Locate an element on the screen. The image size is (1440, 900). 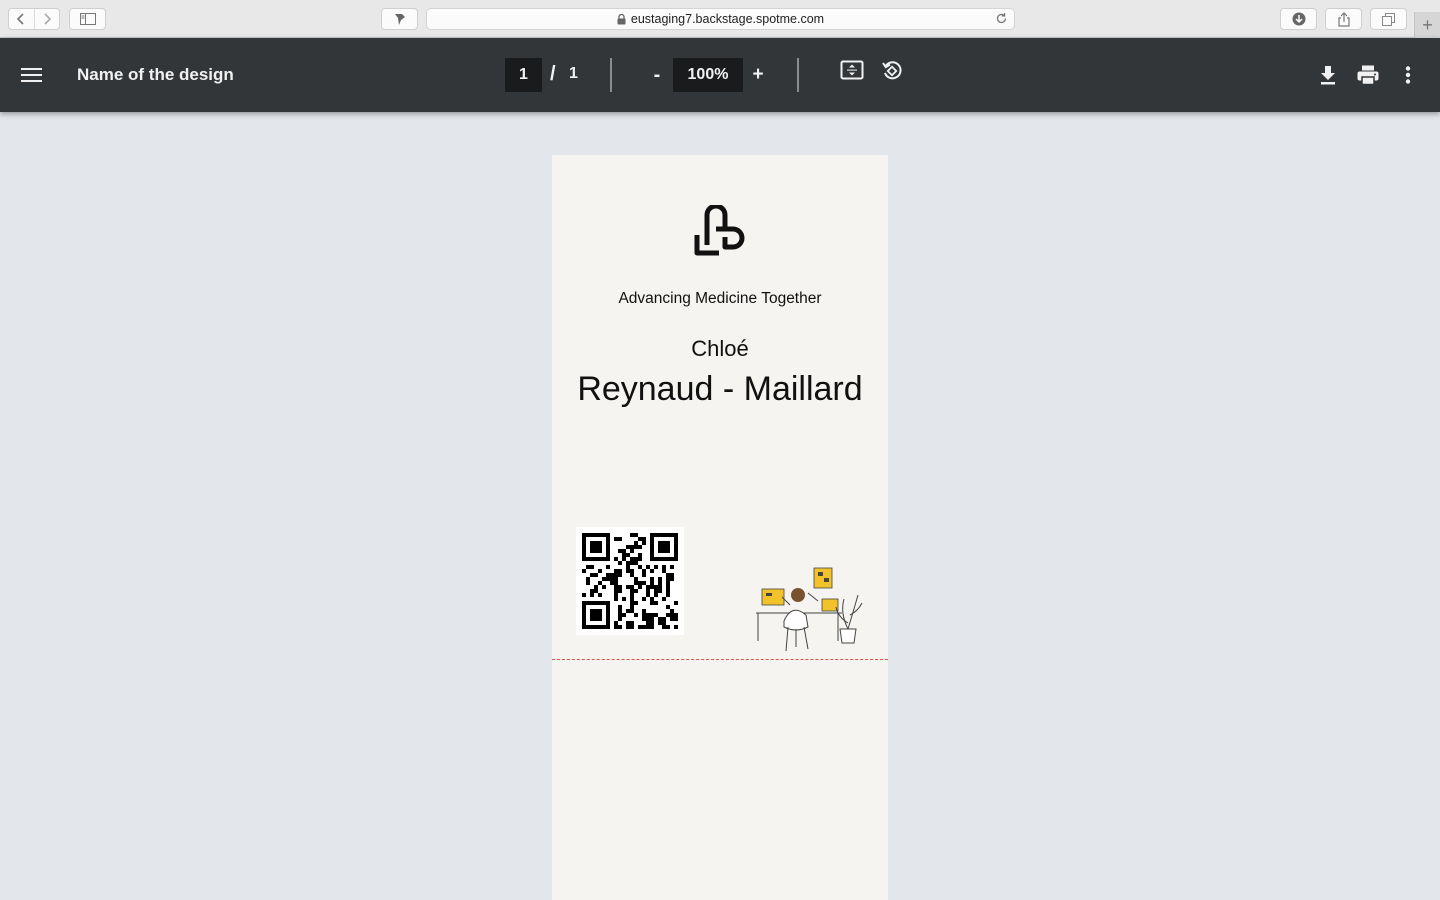
sidebar-toggle-button is located at coordinates (87, 19).